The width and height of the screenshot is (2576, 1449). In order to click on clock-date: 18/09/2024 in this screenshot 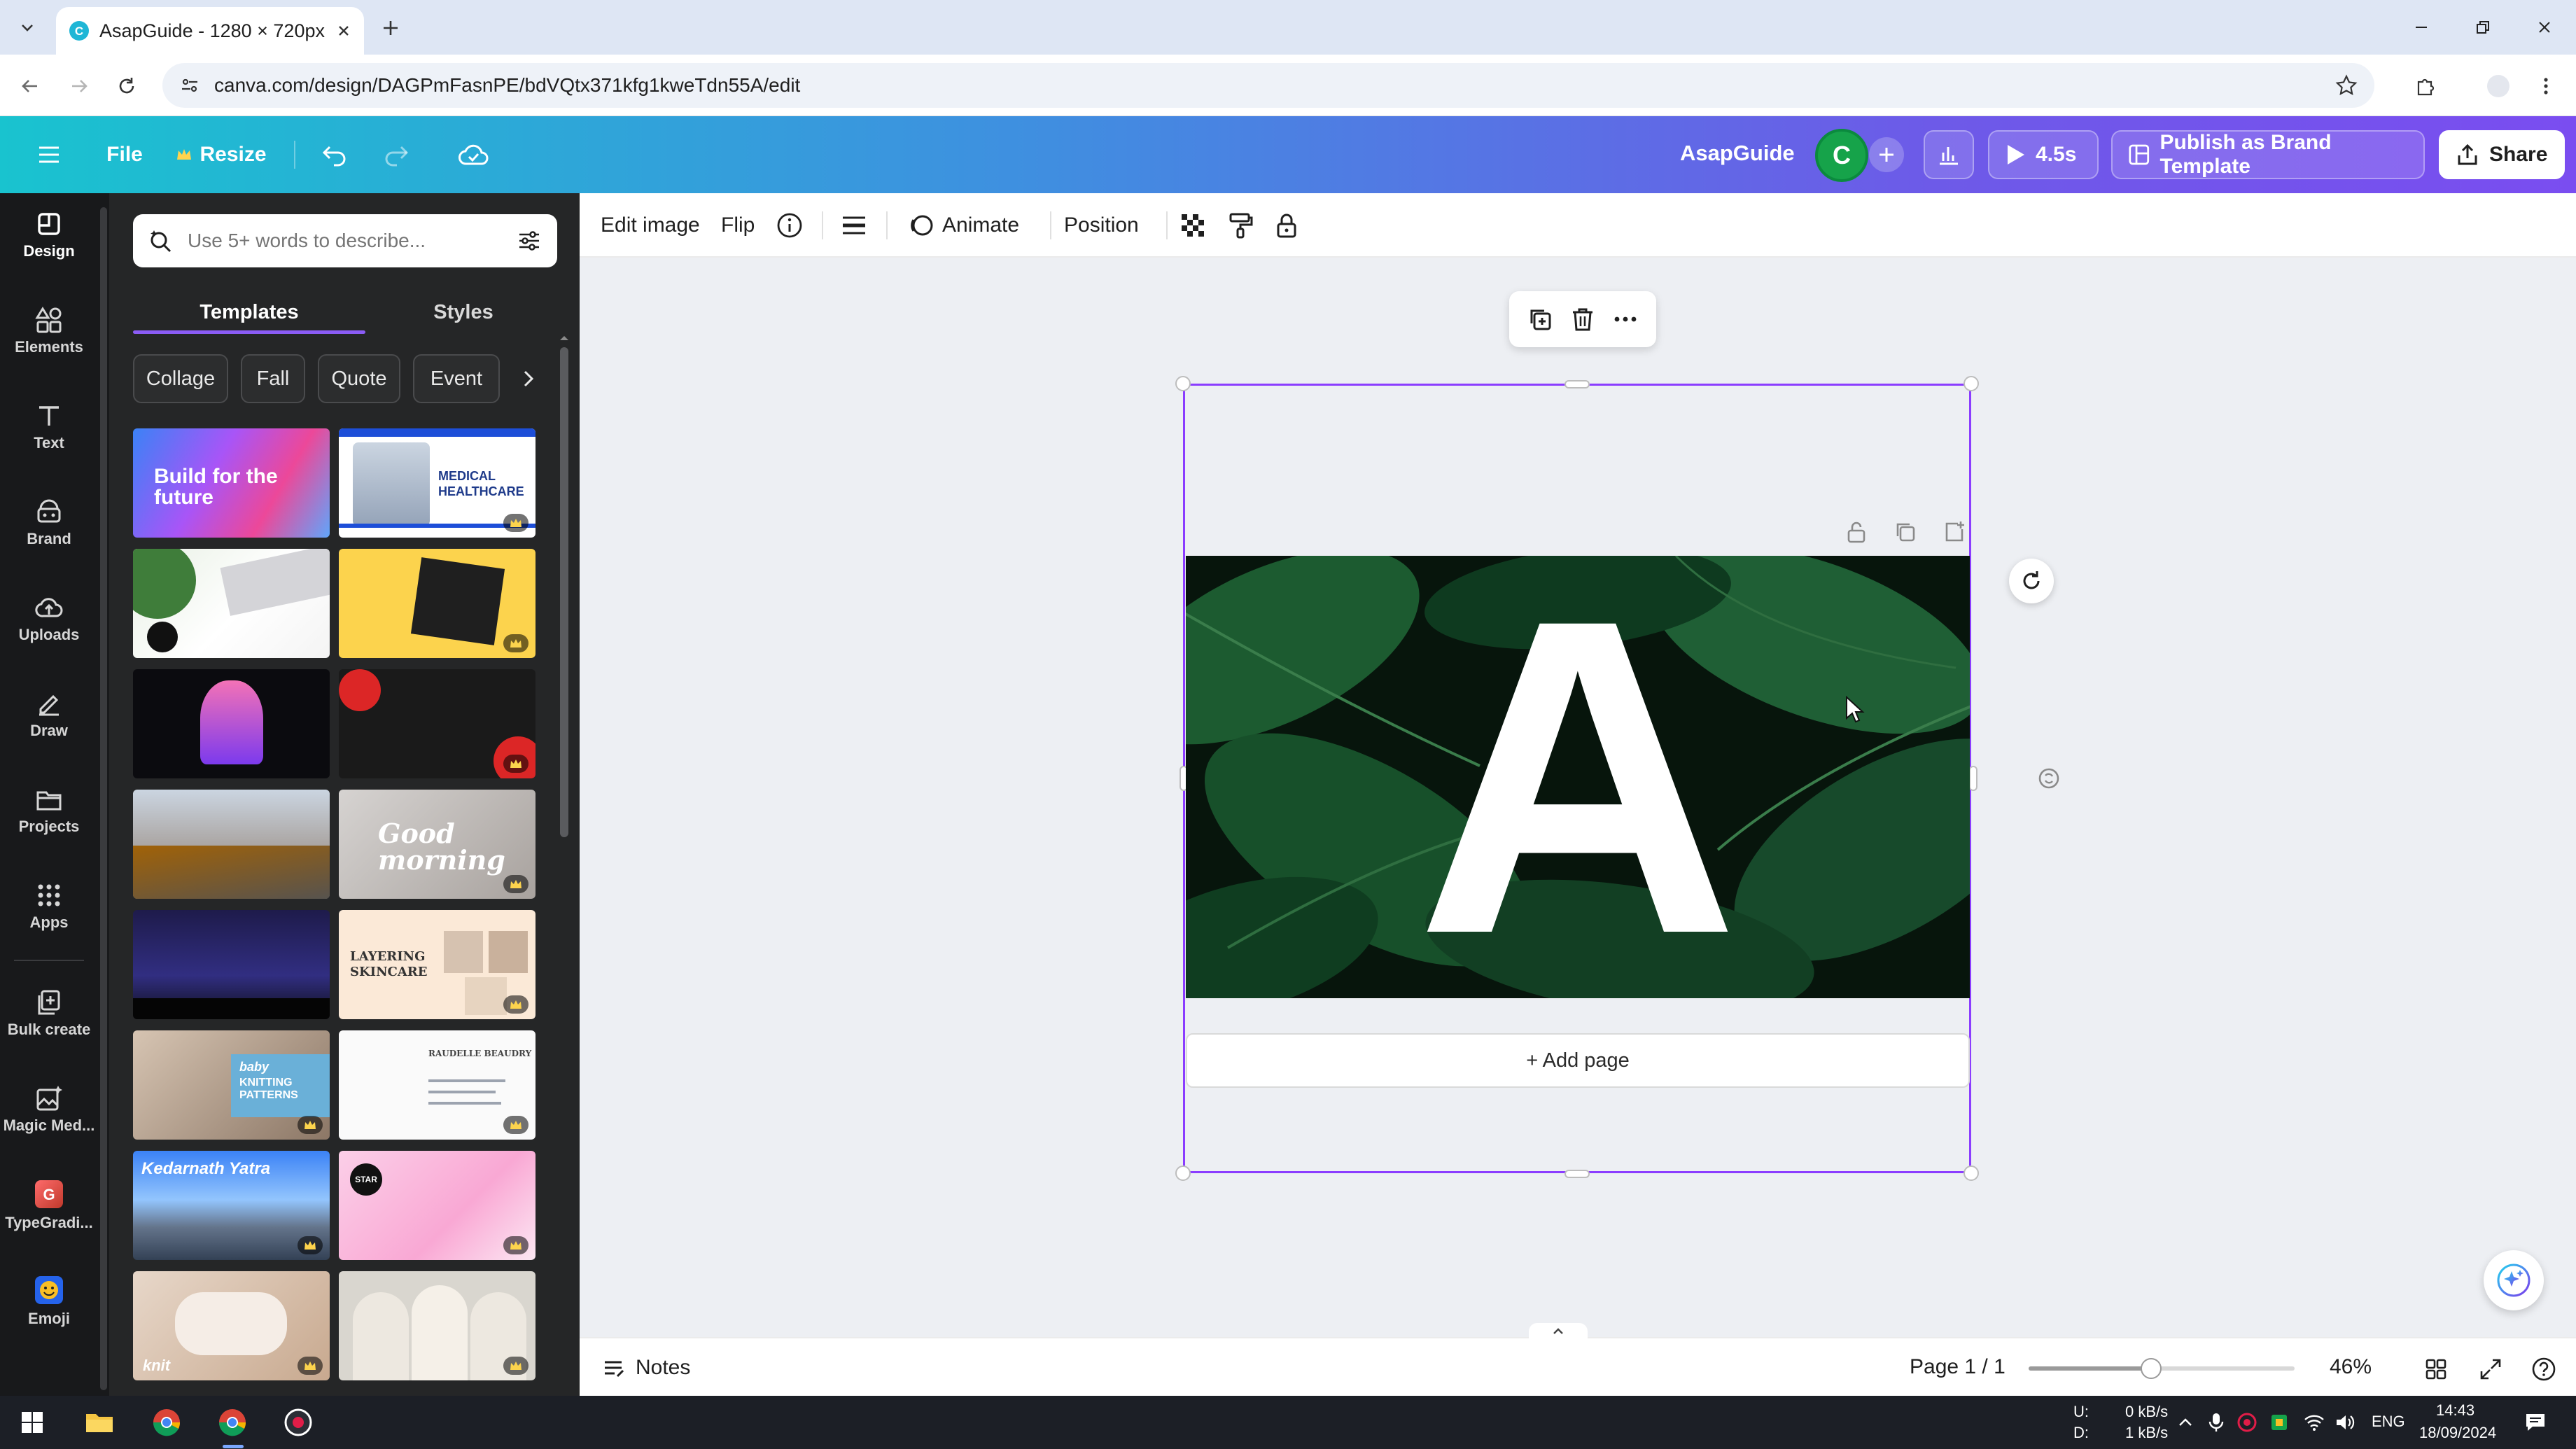, I will do `click(2457, 1433)`.